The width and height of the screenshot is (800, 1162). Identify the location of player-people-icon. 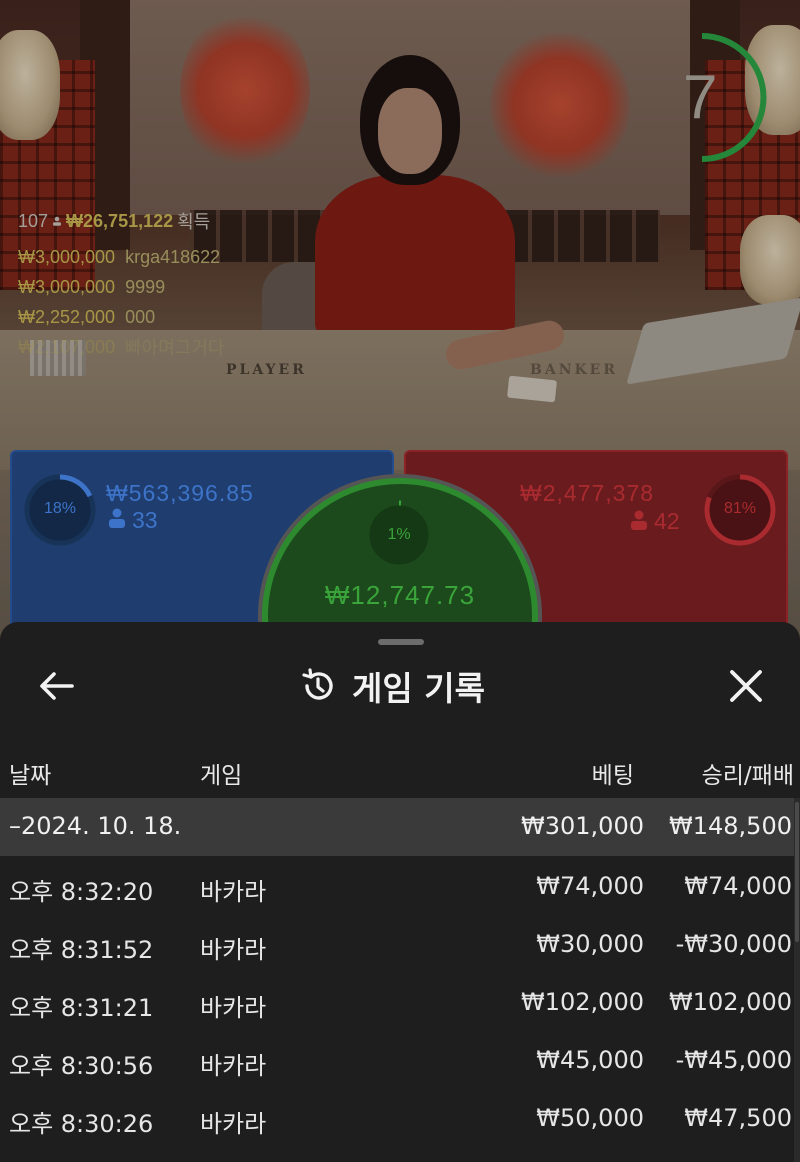
(117, 518).